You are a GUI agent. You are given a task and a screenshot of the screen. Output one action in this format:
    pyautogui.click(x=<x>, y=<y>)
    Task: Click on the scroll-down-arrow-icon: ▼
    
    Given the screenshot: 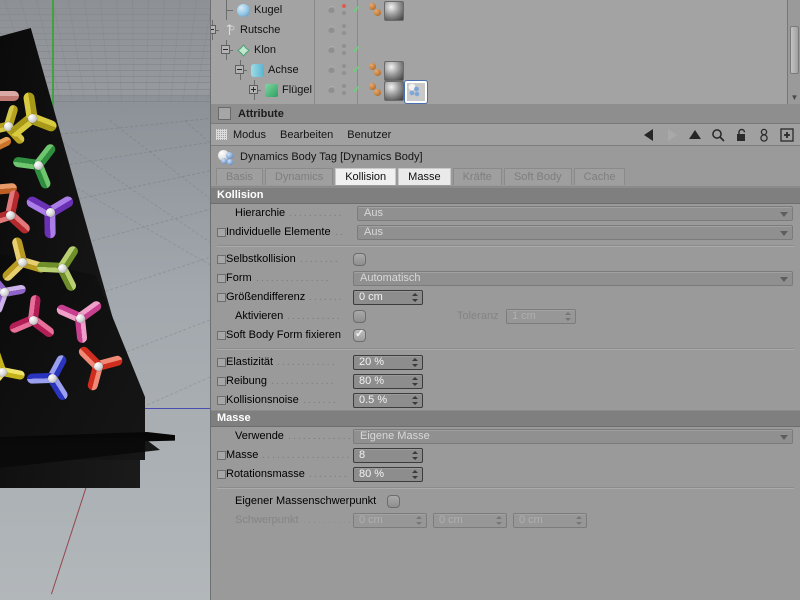 What is the action you would take?
    pyautogui.click(x=794, y=97)
    